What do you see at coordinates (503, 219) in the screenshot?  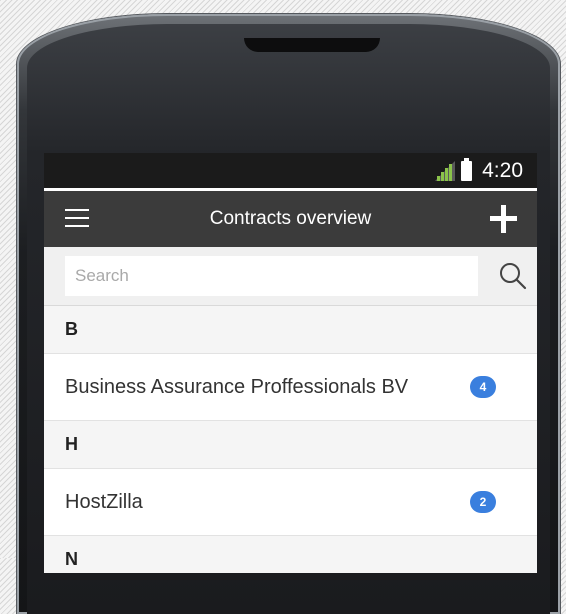 I see `add-icon` at bounding box center [503, 219].